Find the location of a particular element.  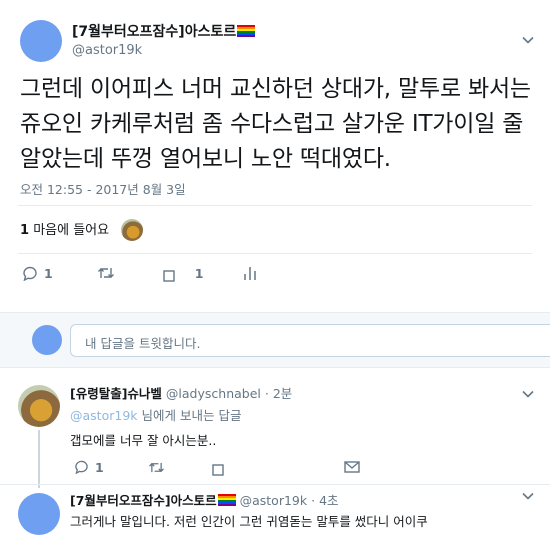

reply-header: [7월부터오프잠수]아스토르 @astor19k · 4초 is located at coordinates (204, 499).